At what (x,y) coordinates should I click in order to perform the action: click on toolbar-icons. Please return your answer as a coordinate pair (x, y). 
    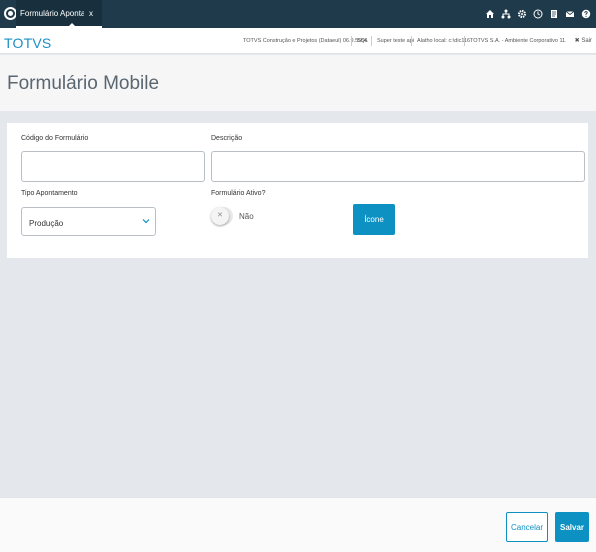
    Looking at the image, I should click on (538, 14).